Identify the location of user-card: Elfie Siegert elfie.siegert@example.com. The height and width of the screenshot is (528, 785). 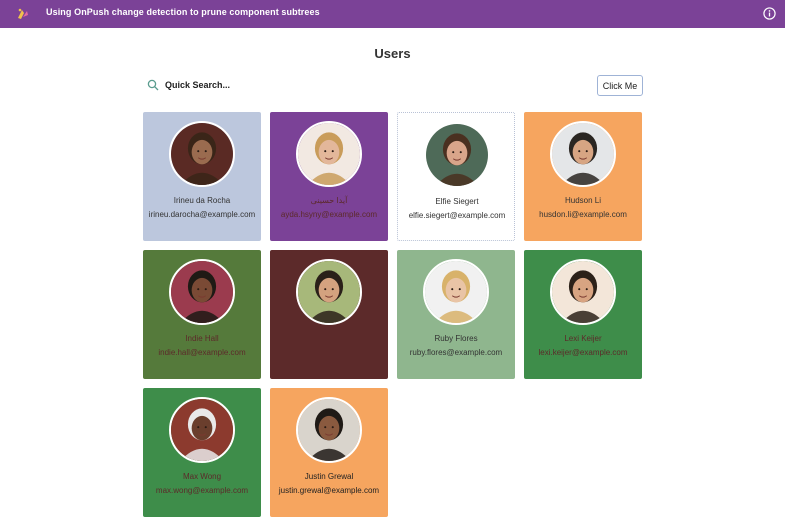
(456, 176).